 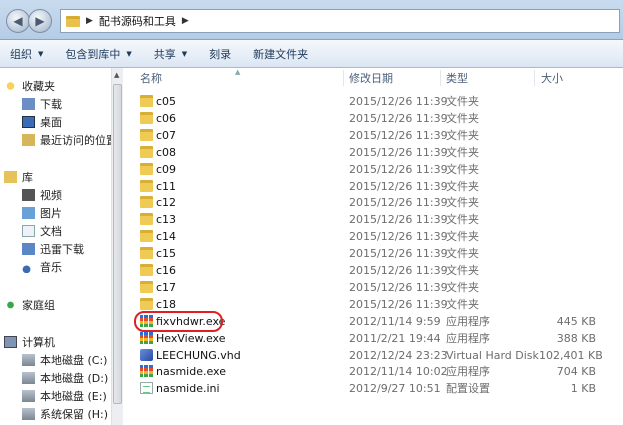 I want to click on nav-videos: 视频, so click(x=42, y=195).